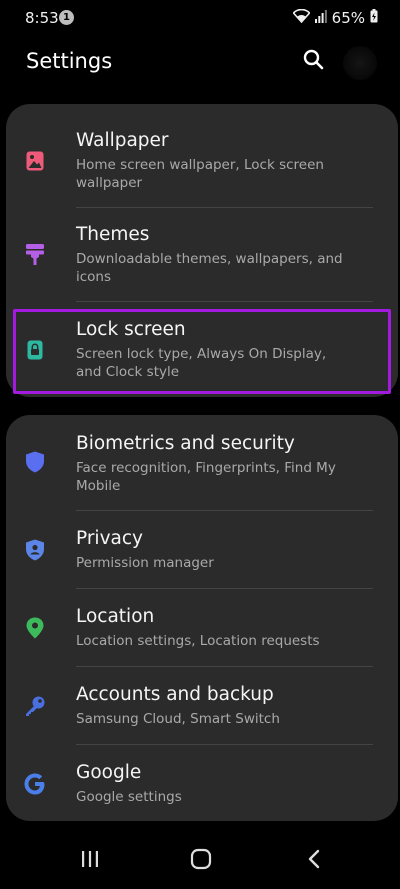 This screenshot has width=400, height=889. Describe the element at coordinates (178, 719) in the screenshot. I see `settings-item-subtitle: Samsung Cloud, Smart Switch` at that location.